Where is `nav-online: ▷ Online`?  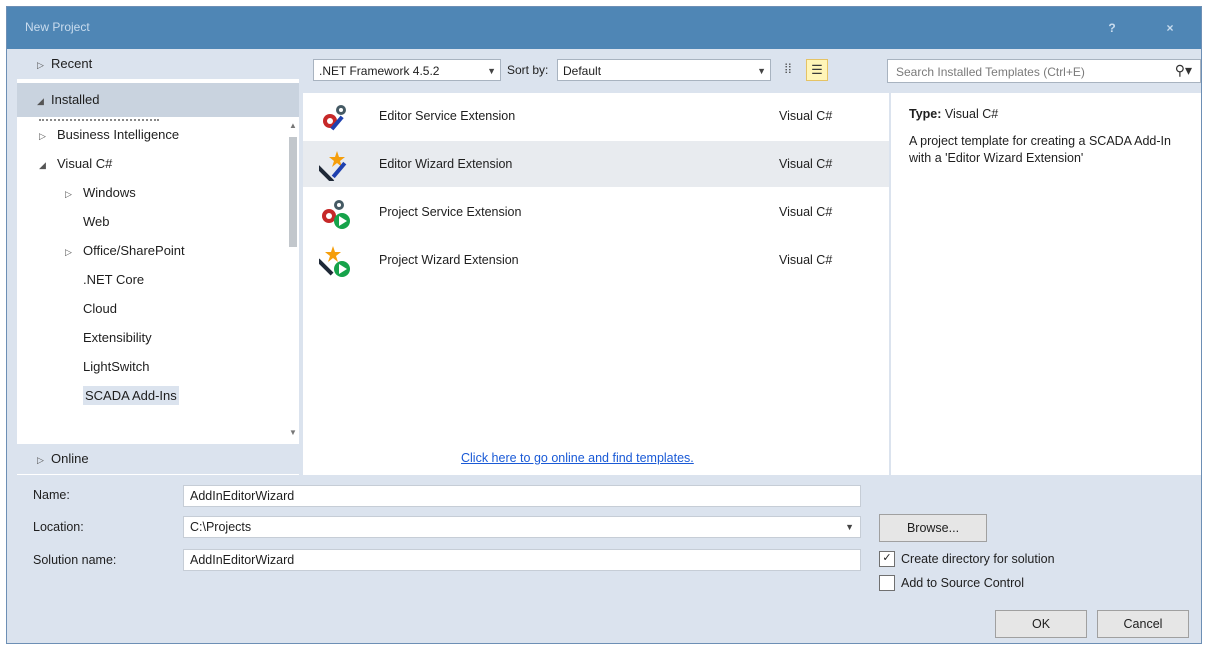 nav-online: ▷ Online is located at coordinates (158, 459).